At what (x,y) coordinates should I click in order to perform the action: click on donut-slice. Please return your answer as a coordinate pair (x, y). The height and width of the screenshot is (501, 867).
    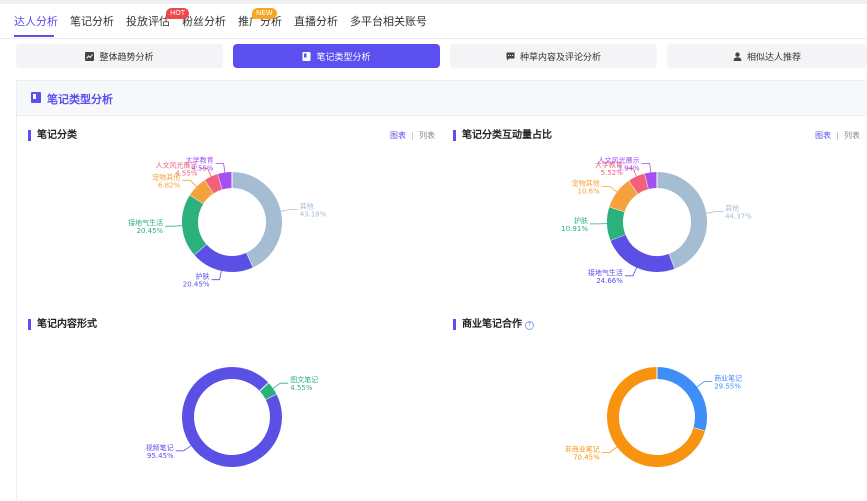
    Looking at the image, I should click on (679, 401).